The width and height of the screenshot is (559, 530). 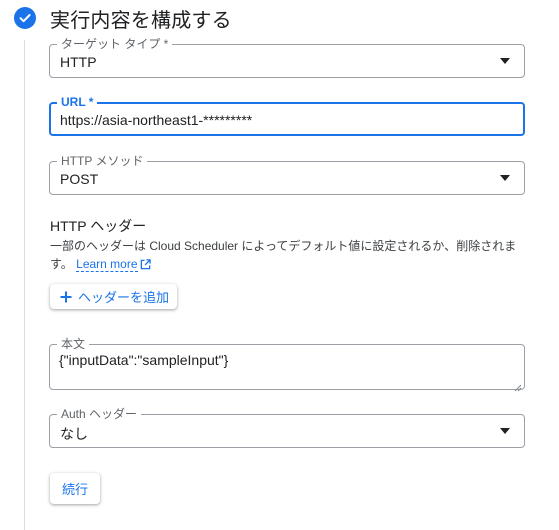 I want to click on target-type-select: ターゲット タイプ * HTTP, so click(x=287, y=57).